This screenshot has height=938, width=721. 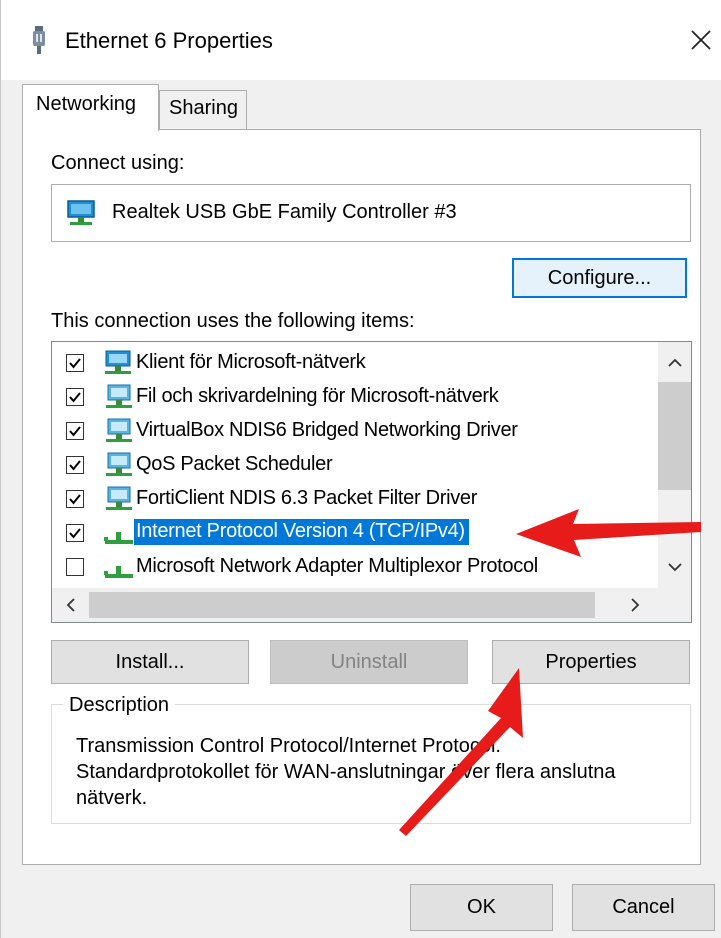 I want to click on vertical-scroll-thumb, so click(x=674, y=436).